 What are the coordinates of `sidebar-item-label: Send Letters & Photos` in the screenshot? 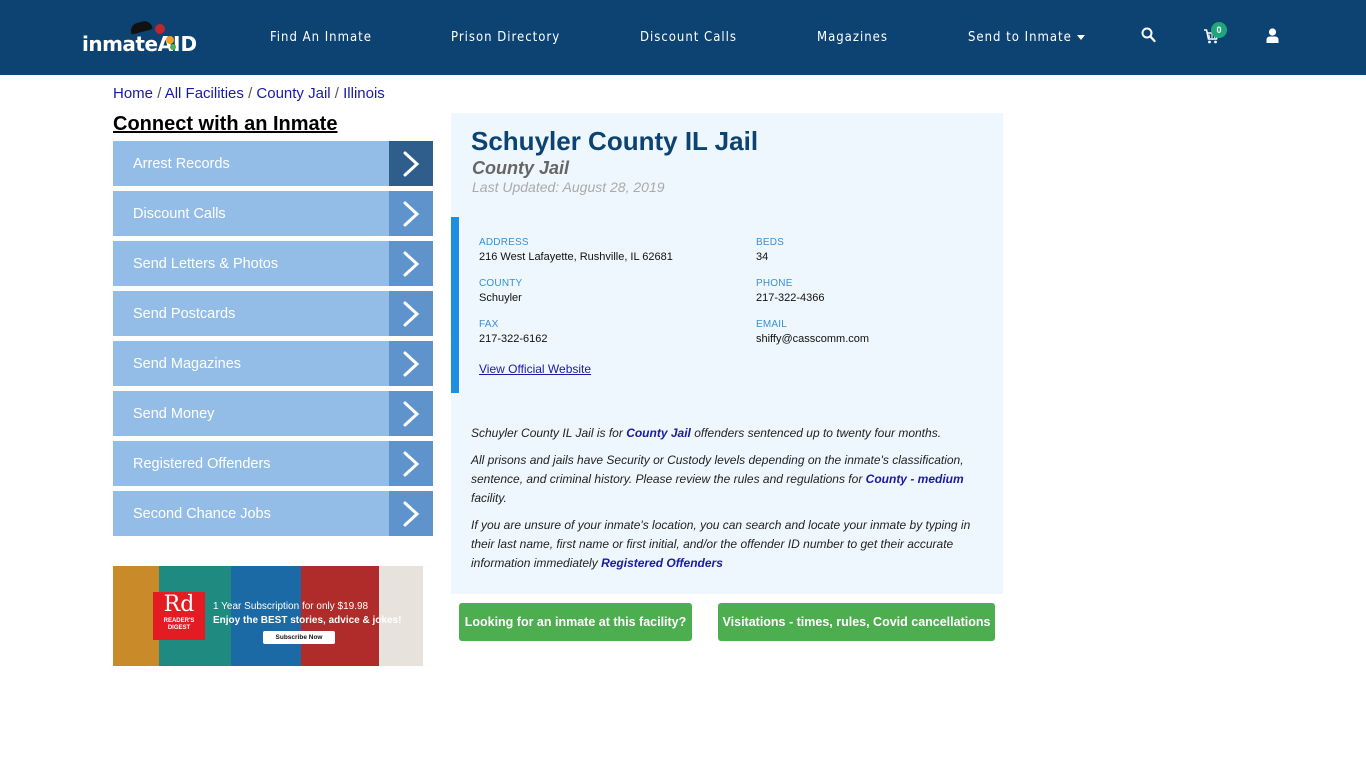 It's located at (206, 263).